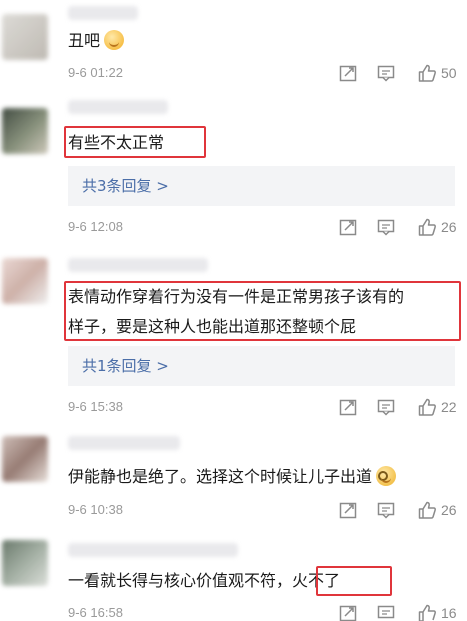  What do you see at coordinates (267, 407) in the screenshot?
I see `comment-meta: 9-6 15:38 22` at bounding box center [267, 407].